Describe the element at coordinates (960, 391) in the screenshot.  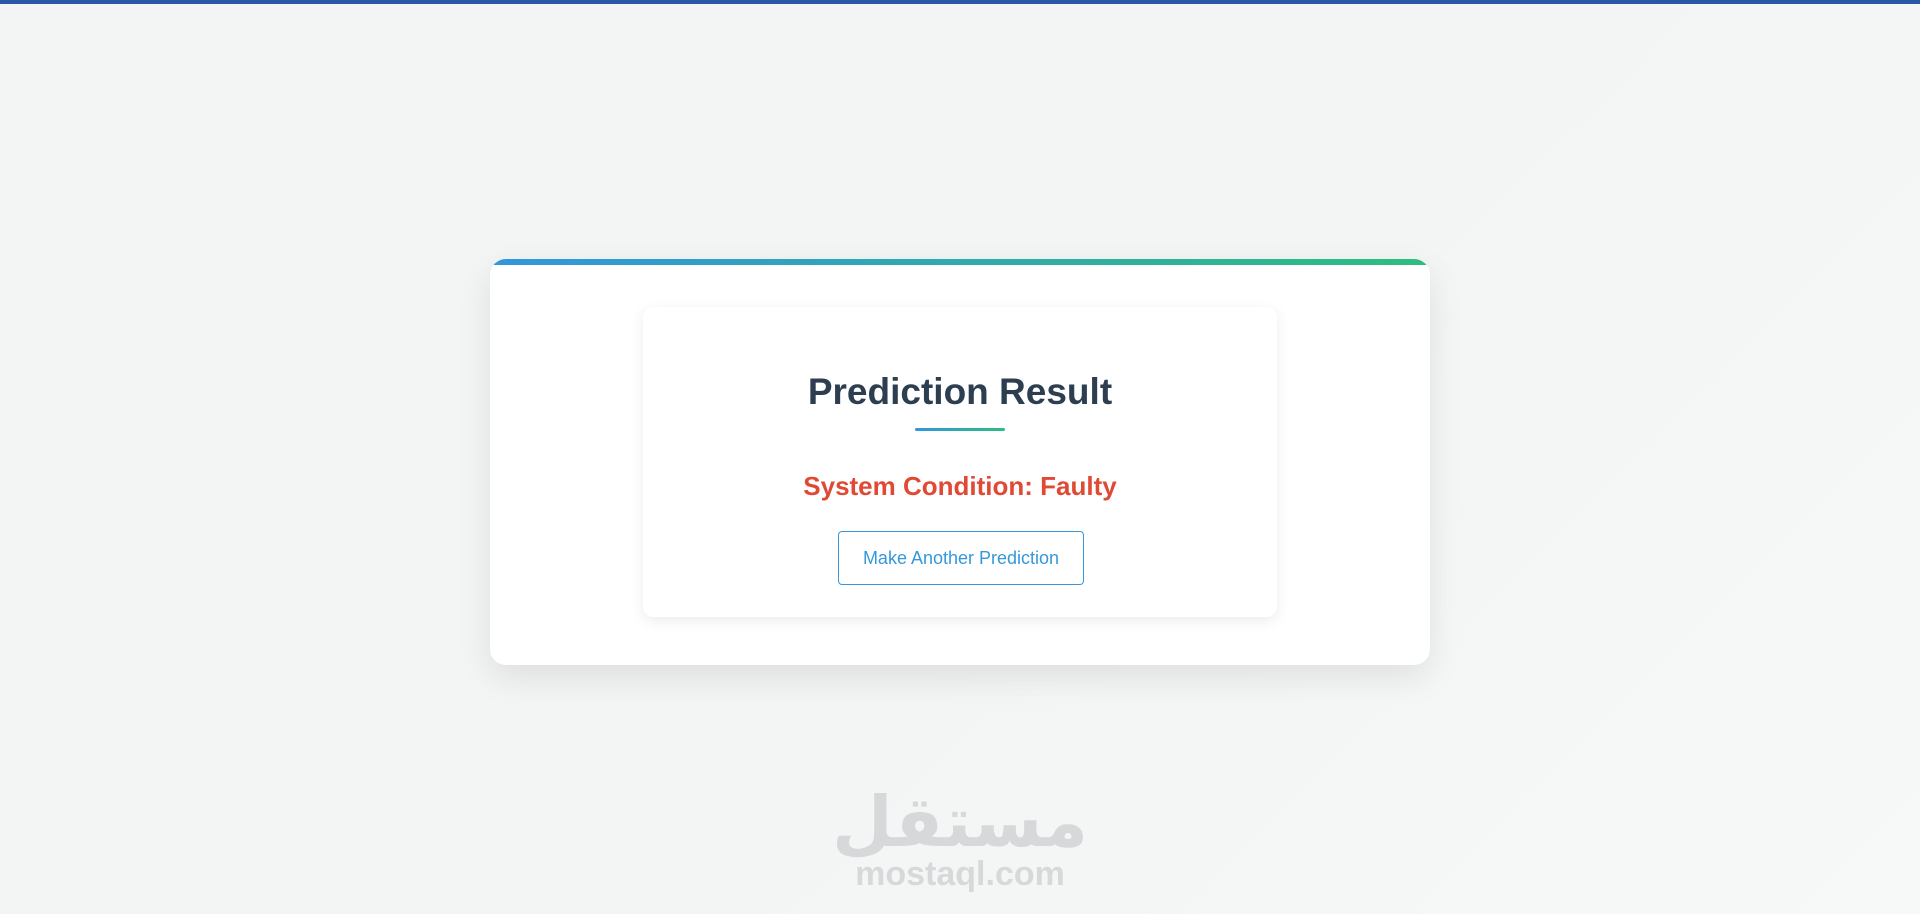
I see `page-title: Prediction Result` at that location.